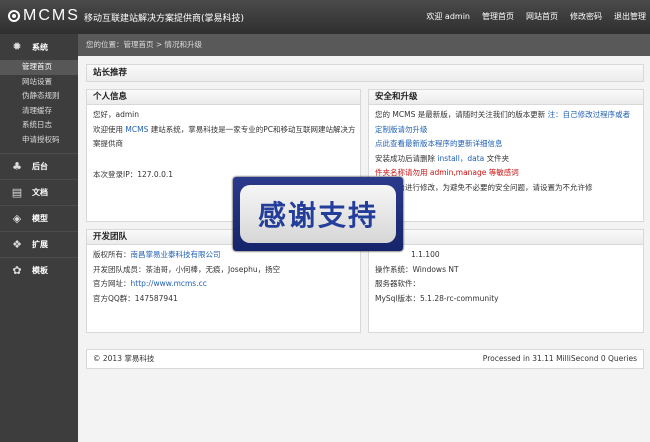  Describe the element at coordinates (417, 269) in the screenshot. I see `server-os: 操作系统：Windows NT` at that location.